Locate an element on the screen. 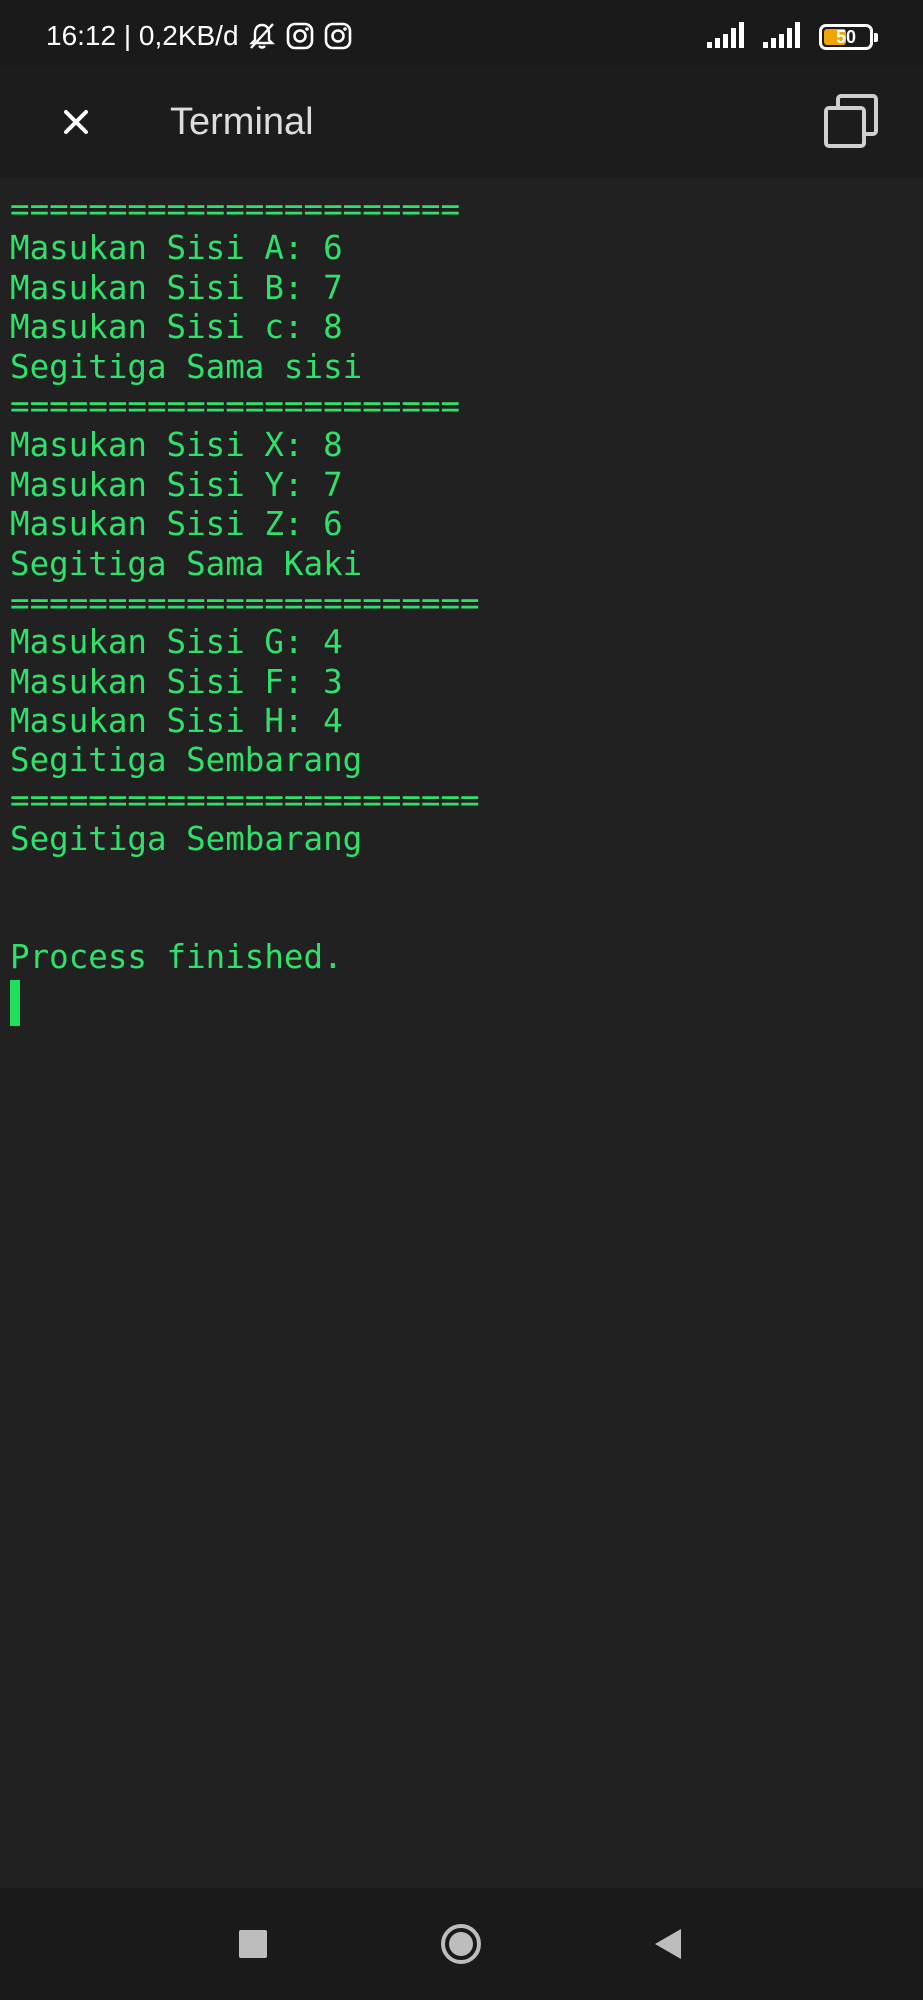 This screenshot has width=923, height=2000. close-icon is located at coordinates (76, 122).